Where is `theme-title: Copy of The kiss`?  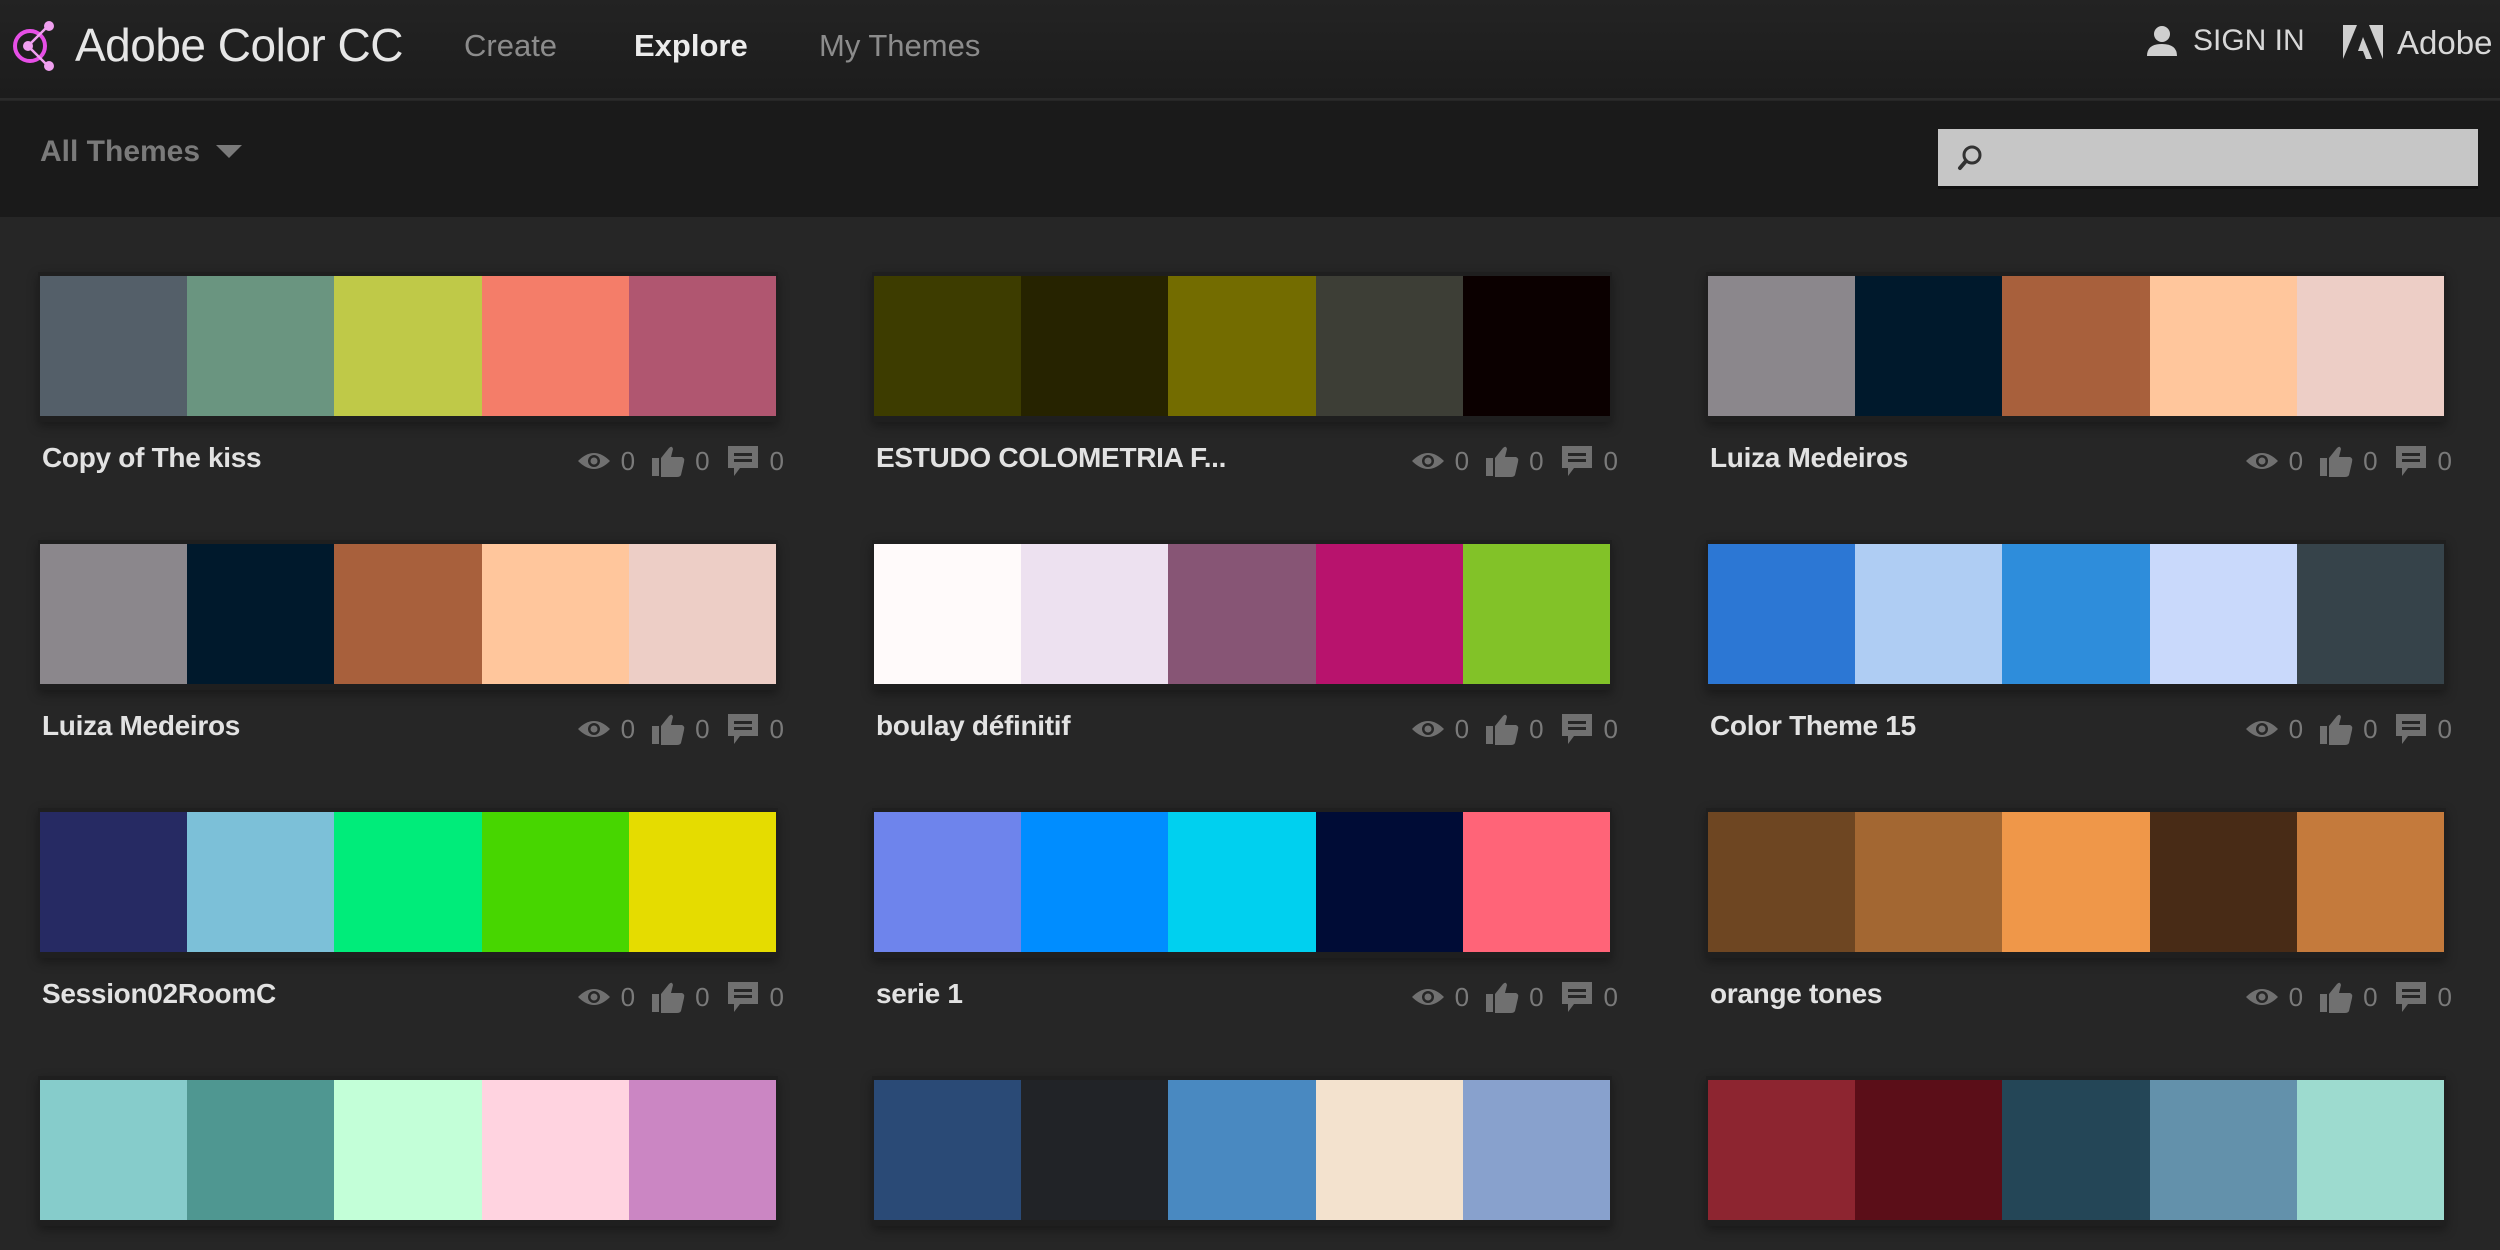
theme-title: Copy of The kiss is located at coordinates (152, 458).